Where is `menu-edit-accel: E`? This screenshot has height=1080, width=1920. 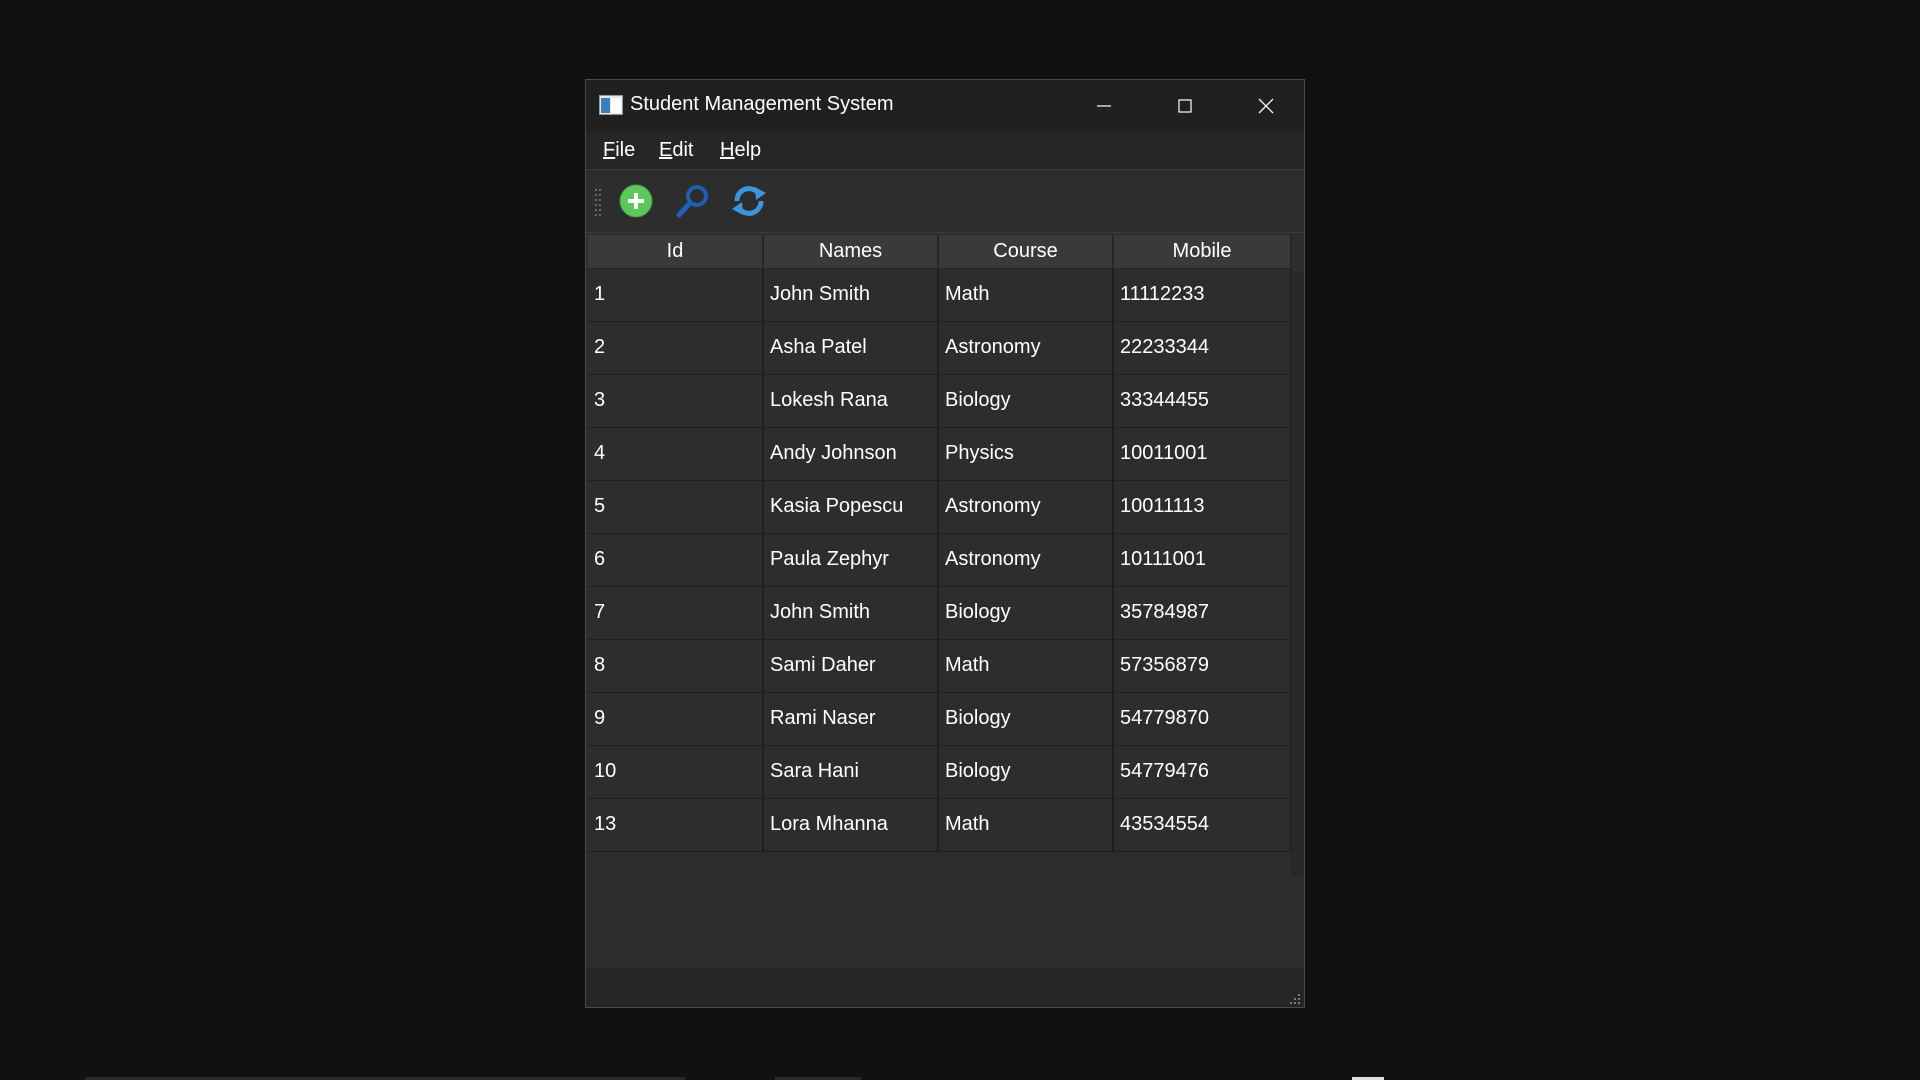 menu-edit-accel: E is located at coordinates (666, 150).